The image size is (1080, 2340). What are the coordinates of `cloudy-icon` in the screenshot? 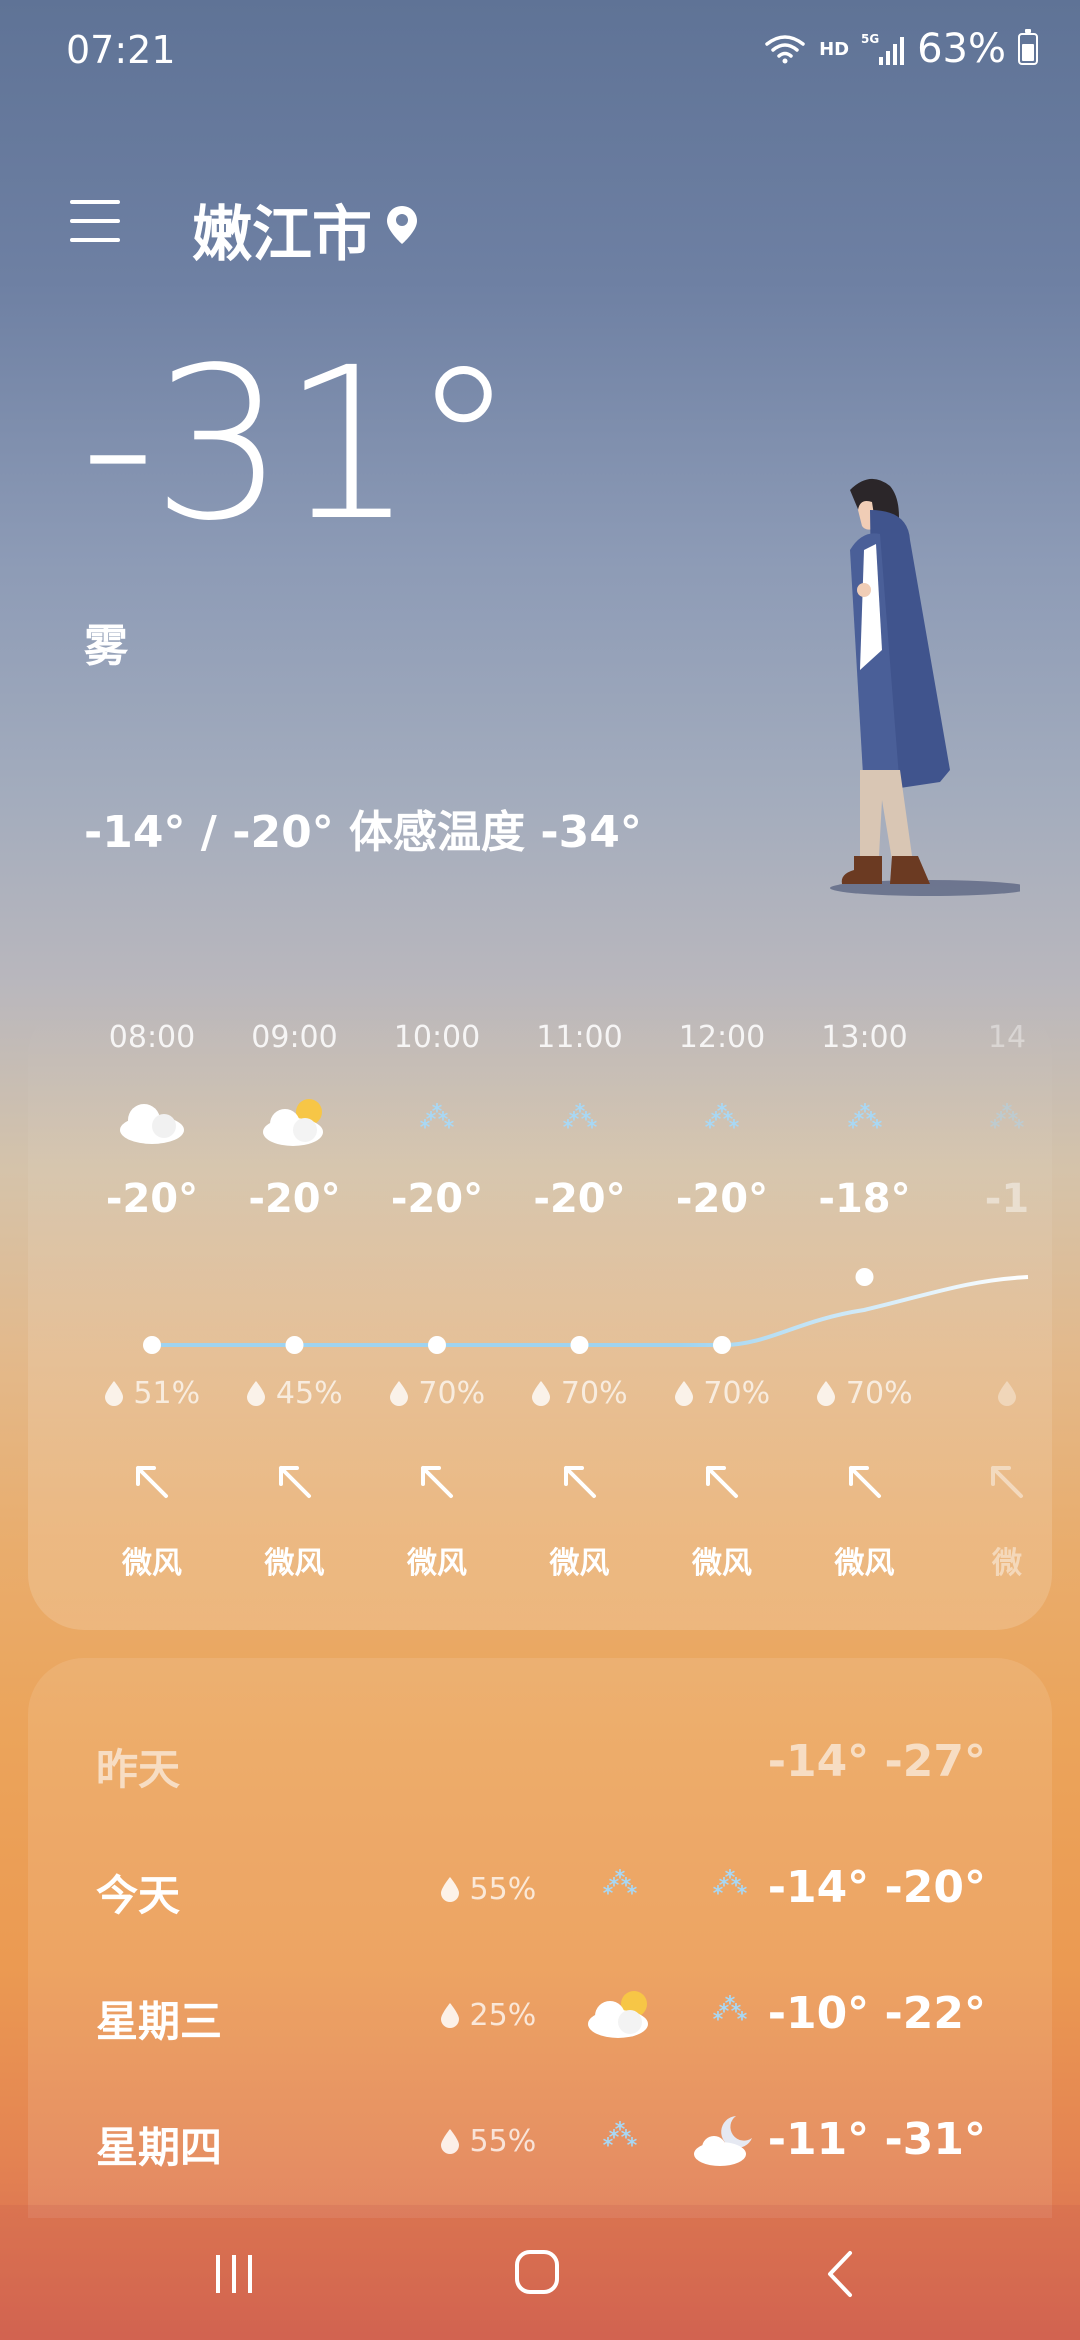 It's located at (152, 1122).